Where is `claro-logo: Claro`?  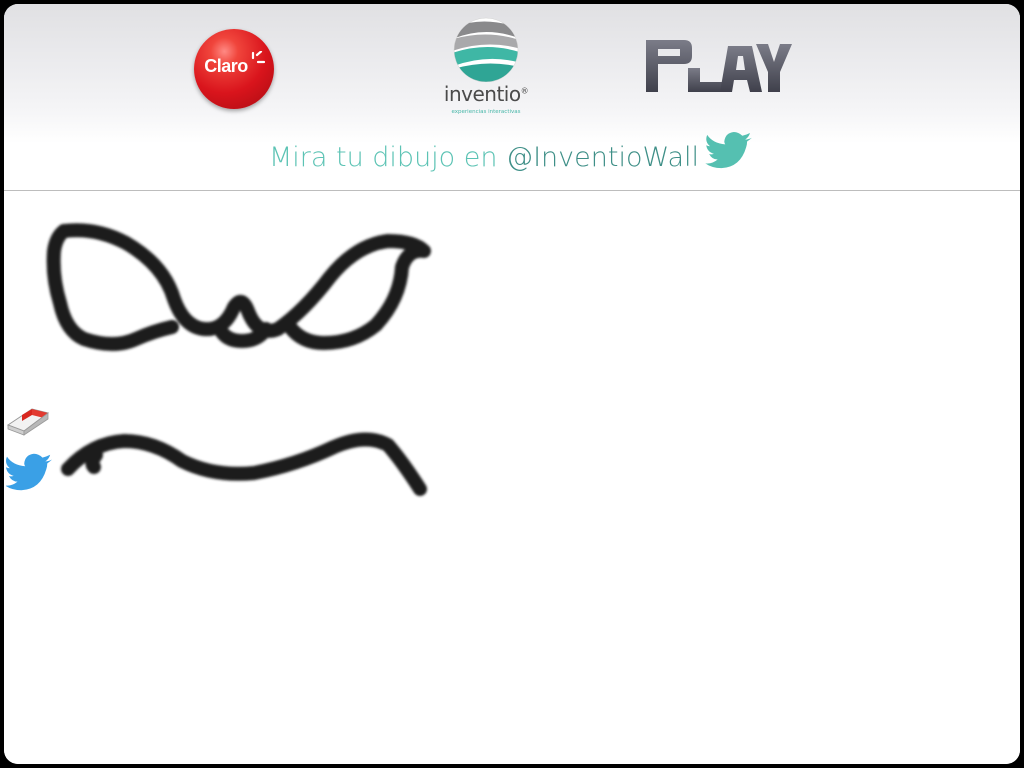 claro-logo: Claro is located at coordinates (234, 69).